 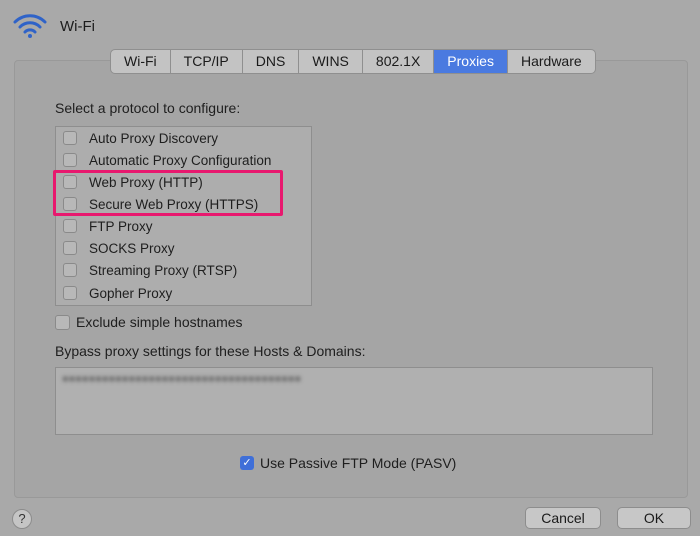 I want to click on window-title: Wi-Fi, so click(x=77, y=26).